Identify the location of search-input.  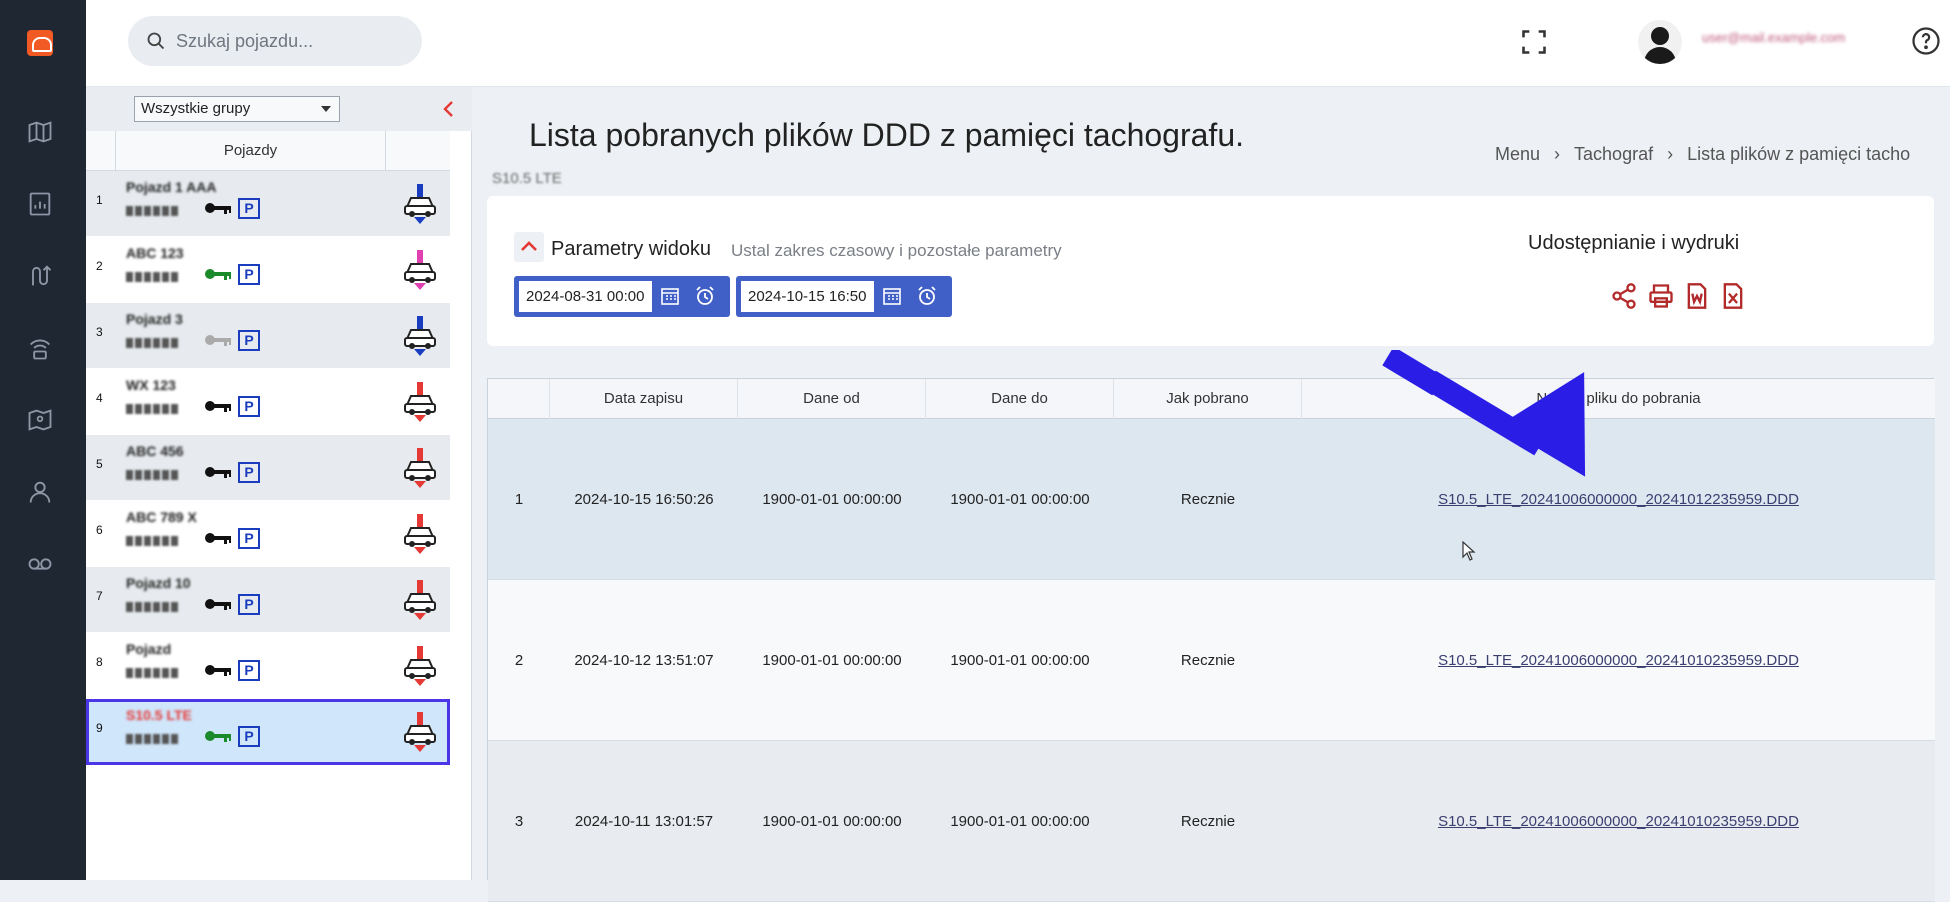
(291, 41).